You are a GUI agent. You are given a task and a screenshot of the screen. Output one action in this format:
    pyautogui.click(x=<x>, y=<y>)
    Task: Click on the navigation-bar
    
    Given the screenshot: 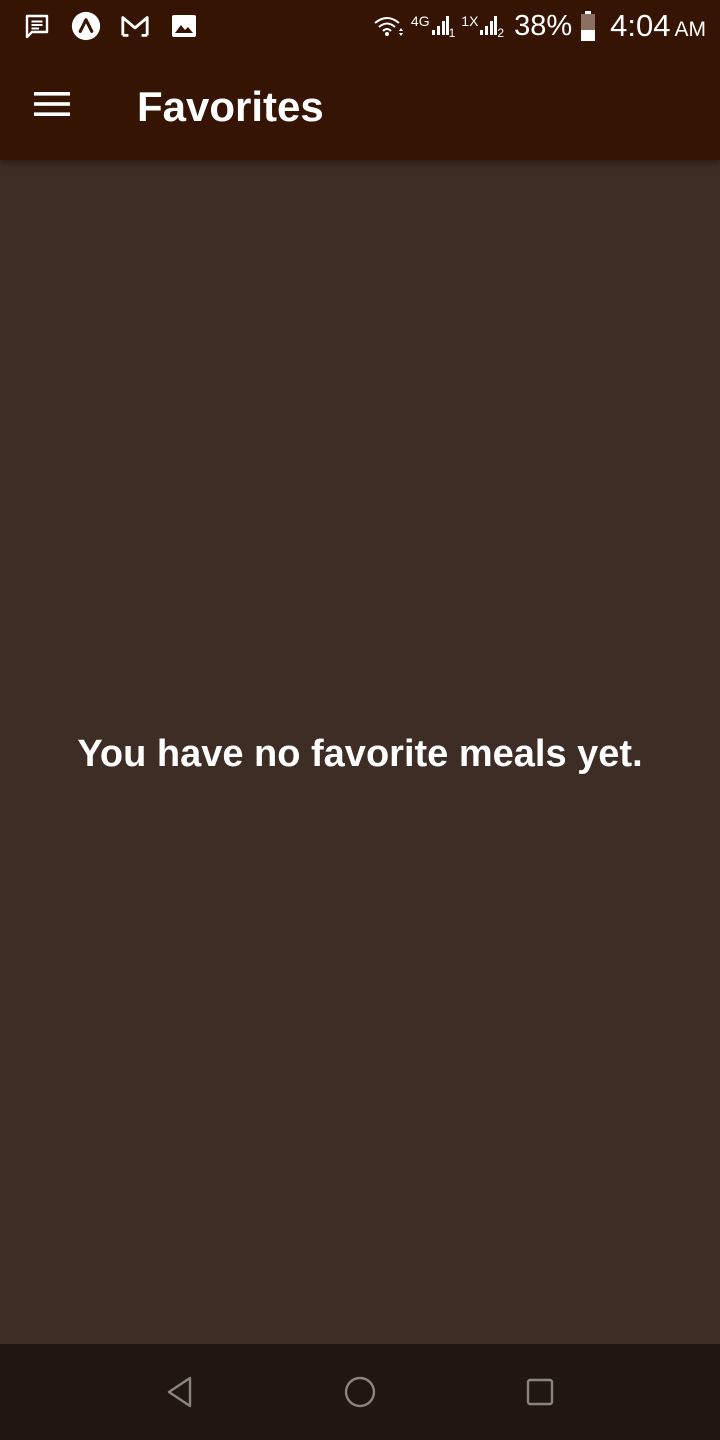 What is the action you would take?
    pyautogui.click(x=360, y=1392)
    